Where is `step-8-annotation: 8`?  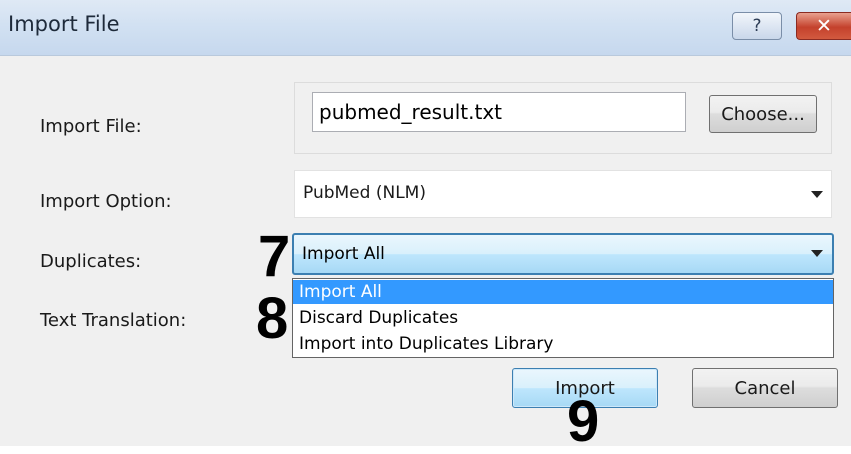
step-8-annotation: 8 is located at coordinates (272, 318).